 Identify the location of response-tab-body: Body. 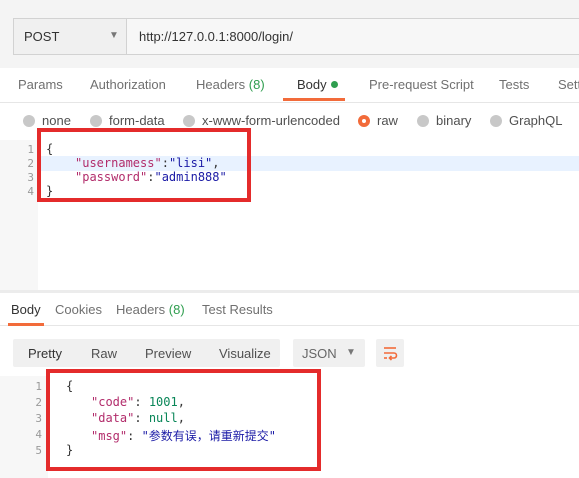
(26, 309).